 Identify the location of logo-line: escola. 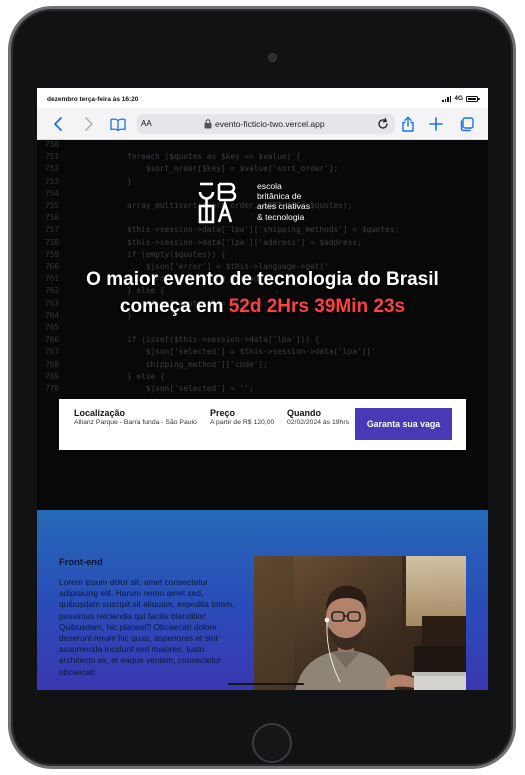
(269, 186).